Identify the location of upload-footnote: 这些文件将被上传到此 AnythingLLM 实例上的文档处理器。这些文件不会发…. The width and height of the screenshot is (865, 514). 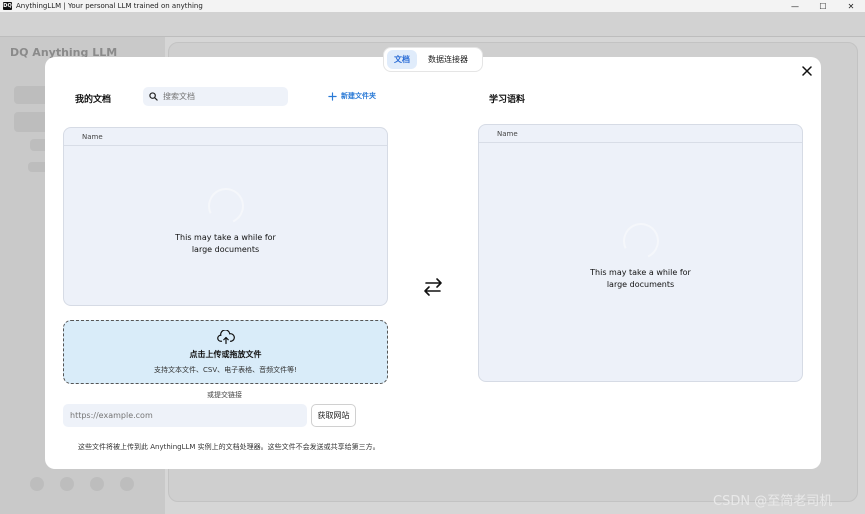
(229, 447).